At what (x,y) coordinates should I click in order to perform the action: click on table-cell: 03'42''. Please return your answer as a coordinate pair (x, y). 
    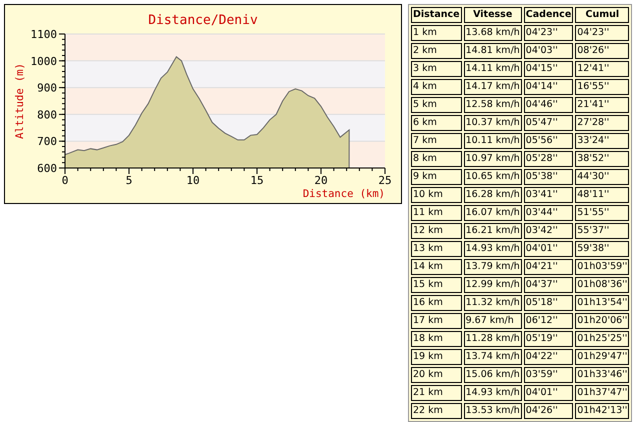
    Looking at the image, I should click on (549, 231).